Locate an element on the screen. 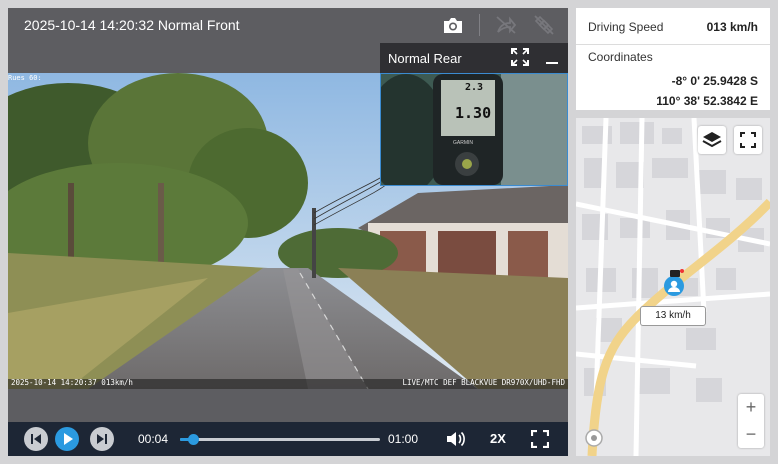  map-fullscreen-icon is located at coordinates (748, 140).